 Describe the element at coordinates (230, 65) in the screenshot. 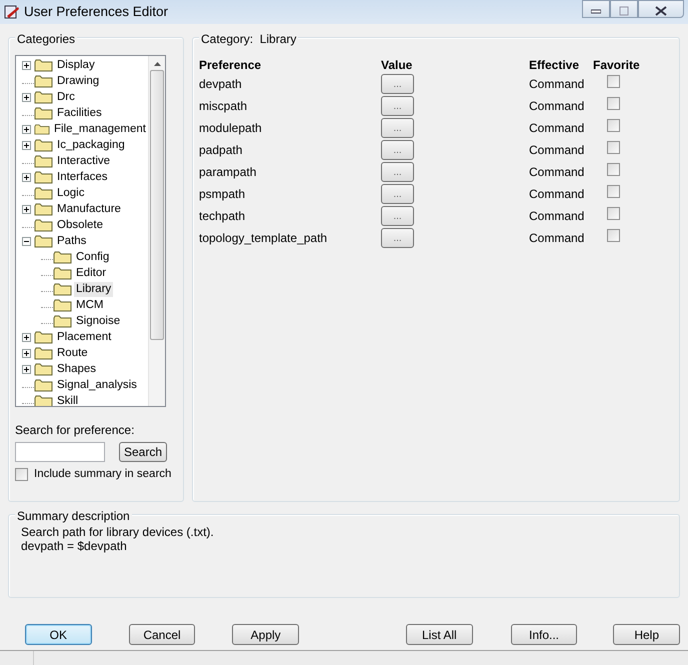

I see `column-header: Preference` at that location.